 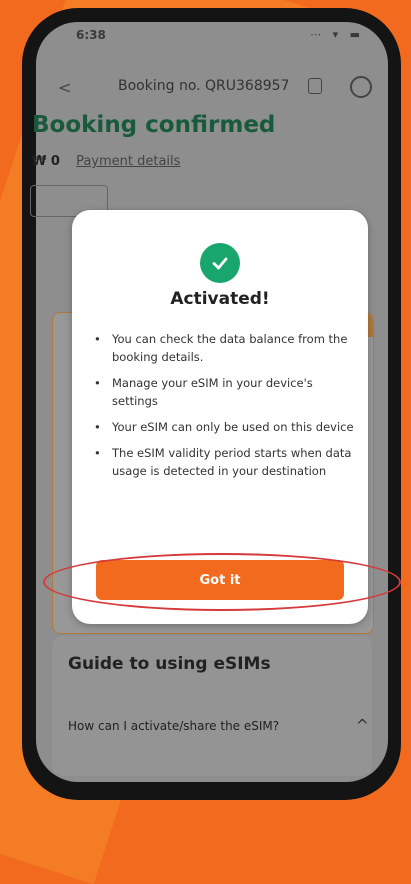 I want to click on headset-icon, so click(x=361, y=87).